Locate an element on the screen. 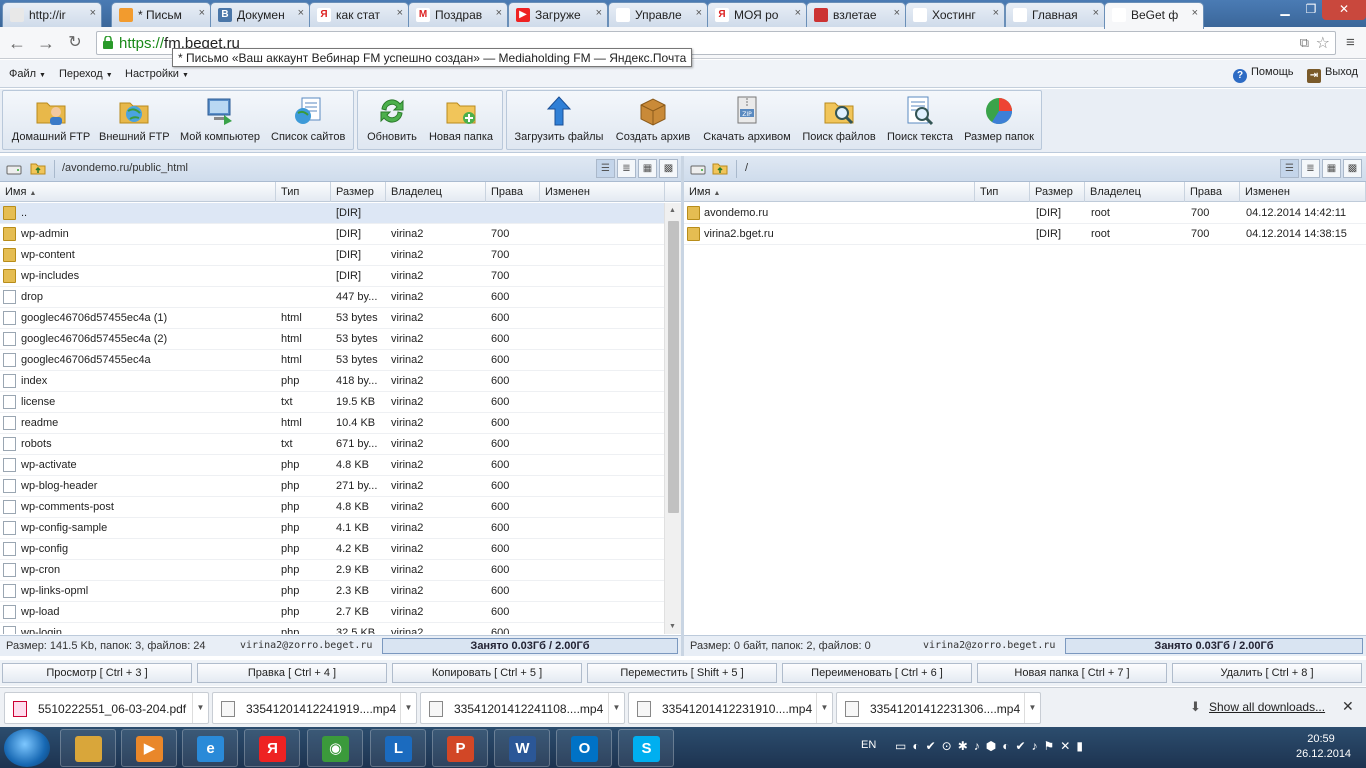  fkey-button: Новая папка [ Ctrl + 7 ] is located at coordinates (1072, 673).